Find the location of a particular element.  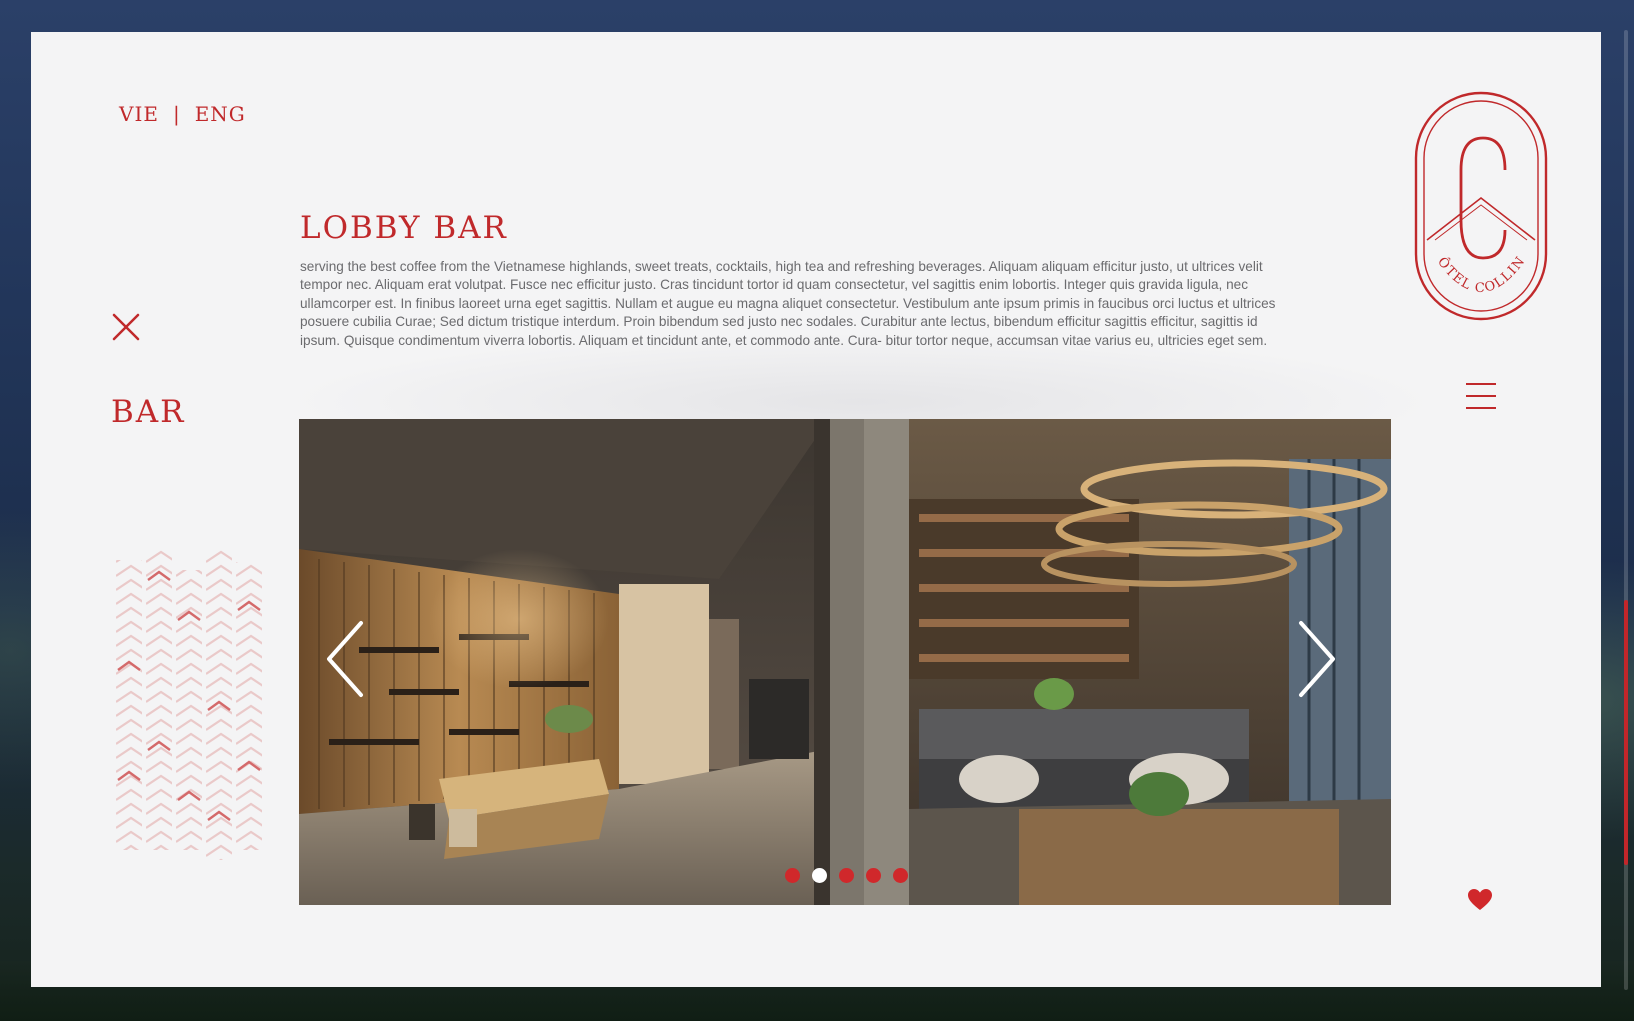

language-option-eng: ENG is located at coordinates (220, 114).